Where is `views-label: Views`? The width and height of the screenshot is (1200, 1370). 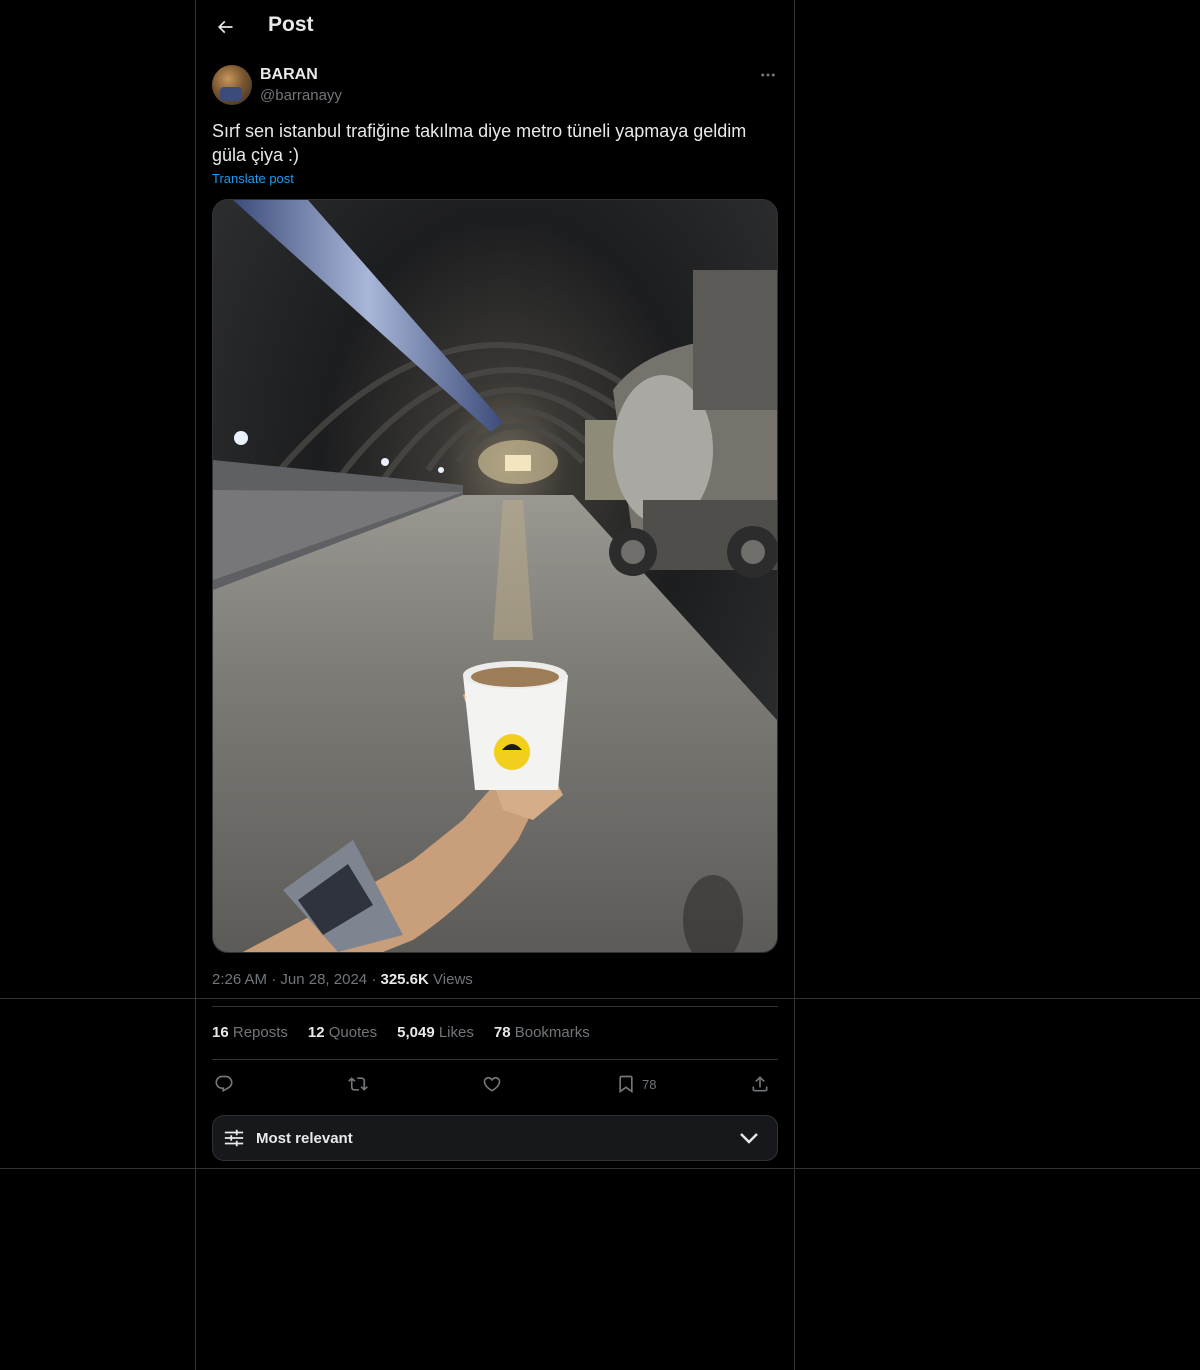
views-label: Views is located at coordinates (453, 979).